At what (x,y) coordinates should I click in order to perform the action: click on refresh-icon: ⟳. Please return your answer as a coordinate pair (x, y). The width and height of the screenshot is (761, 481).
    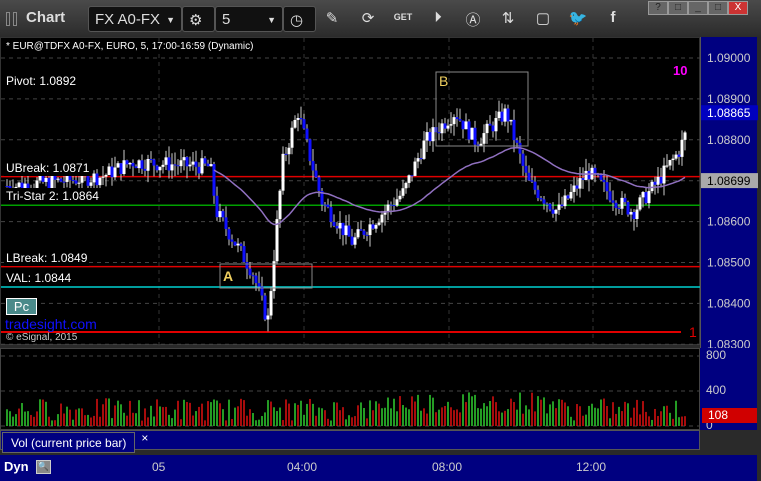
    Looking at the image, I should click on (368, 18).